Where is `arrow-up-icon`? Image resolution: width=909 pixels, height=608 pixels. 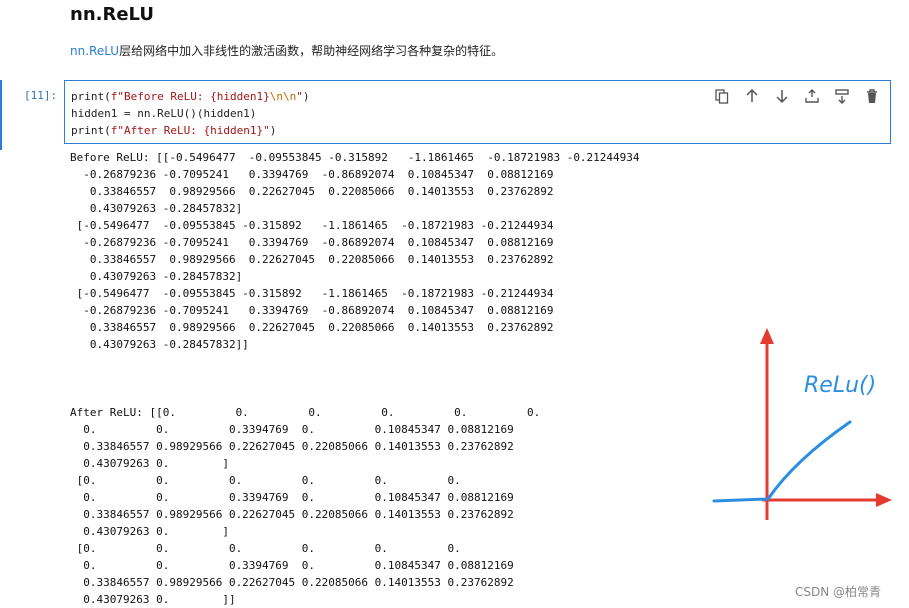 arrow-up-icon is located at coordinates (752, 95).